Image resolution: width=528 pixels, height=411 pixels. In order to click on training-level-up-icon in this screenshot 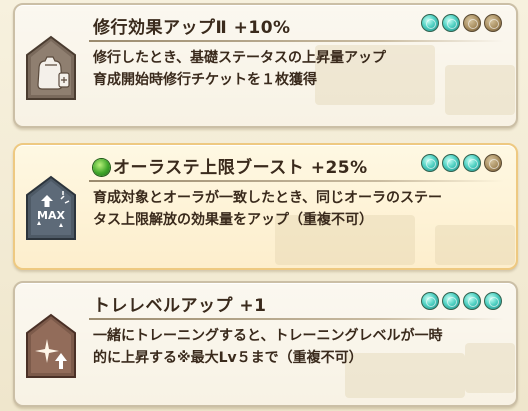, I will do `click(51, 346)`.